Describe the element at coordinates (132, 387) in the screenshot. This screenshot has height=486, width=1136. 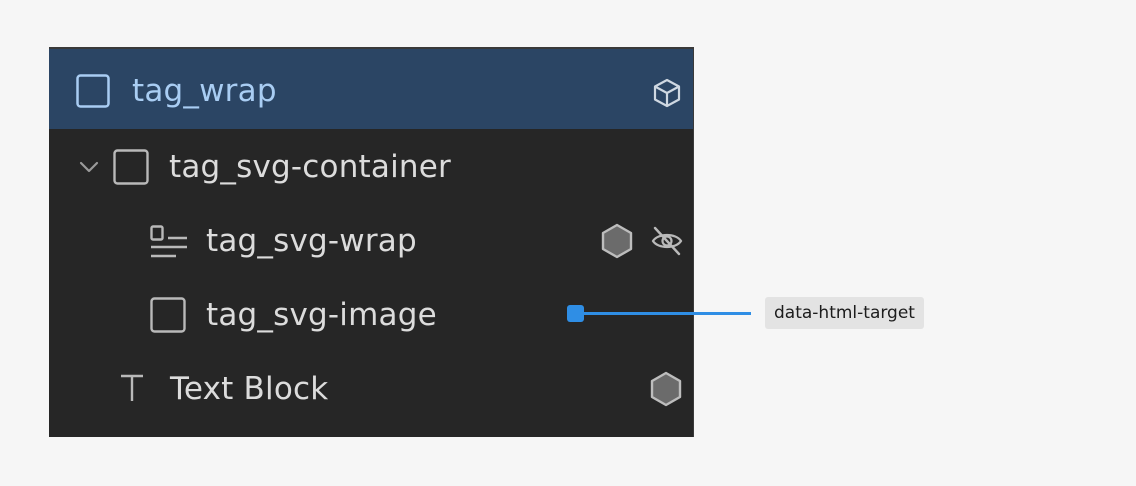
I see `text-t-icon` at that location.